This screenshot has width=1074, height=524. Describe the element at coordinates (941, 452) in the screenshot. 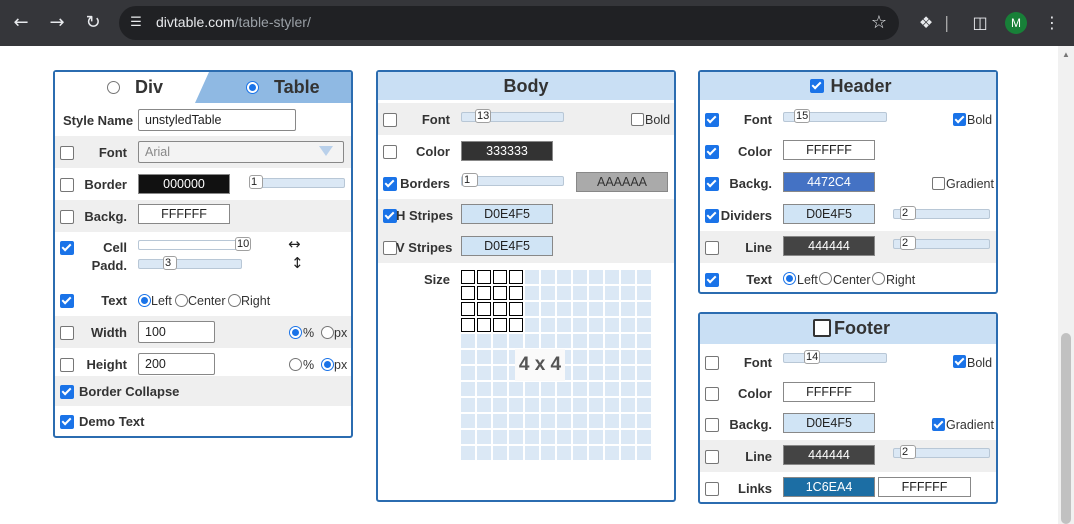

I see `footer-line-slider: 2` at that location.